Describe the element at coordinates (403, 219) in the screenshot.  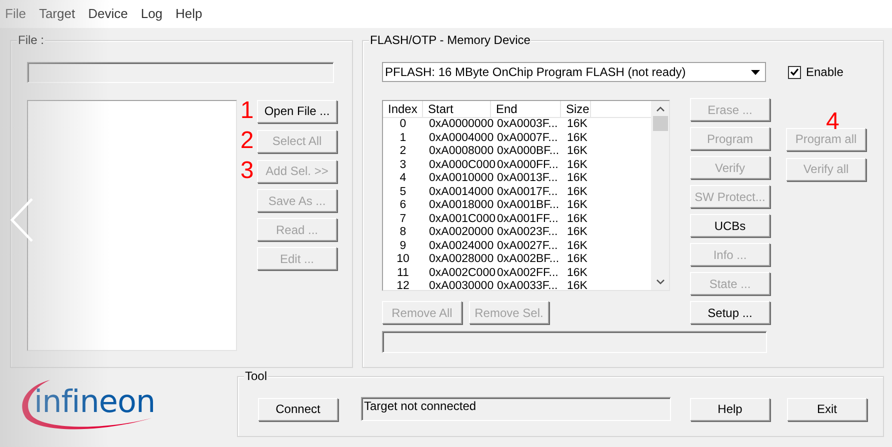
I see `table-cell-text: 7` at that location.